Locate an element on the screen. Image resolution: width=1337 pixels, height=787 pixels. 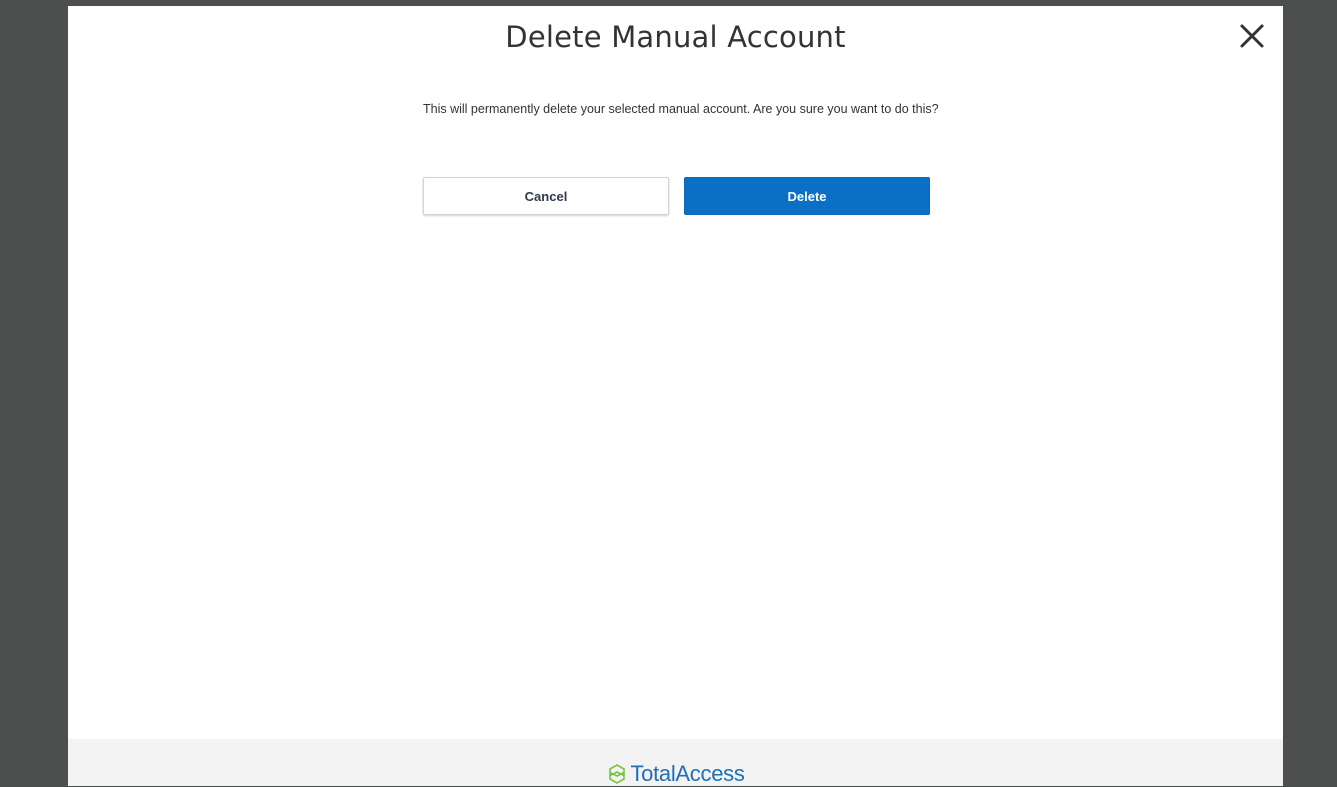
brand-name: TotalAccess is located at coordinates (687, 773).